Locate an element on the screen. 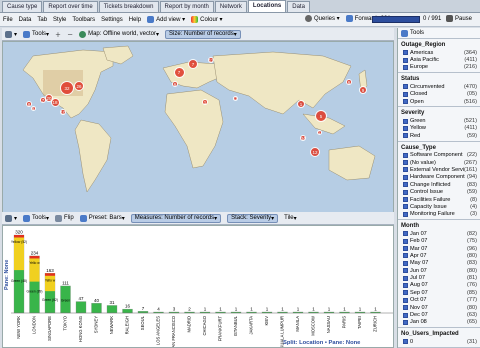 The width and height of the screenshot is (480, 348). chart-settings-button: ▾ is located at coordinates (11, 218).